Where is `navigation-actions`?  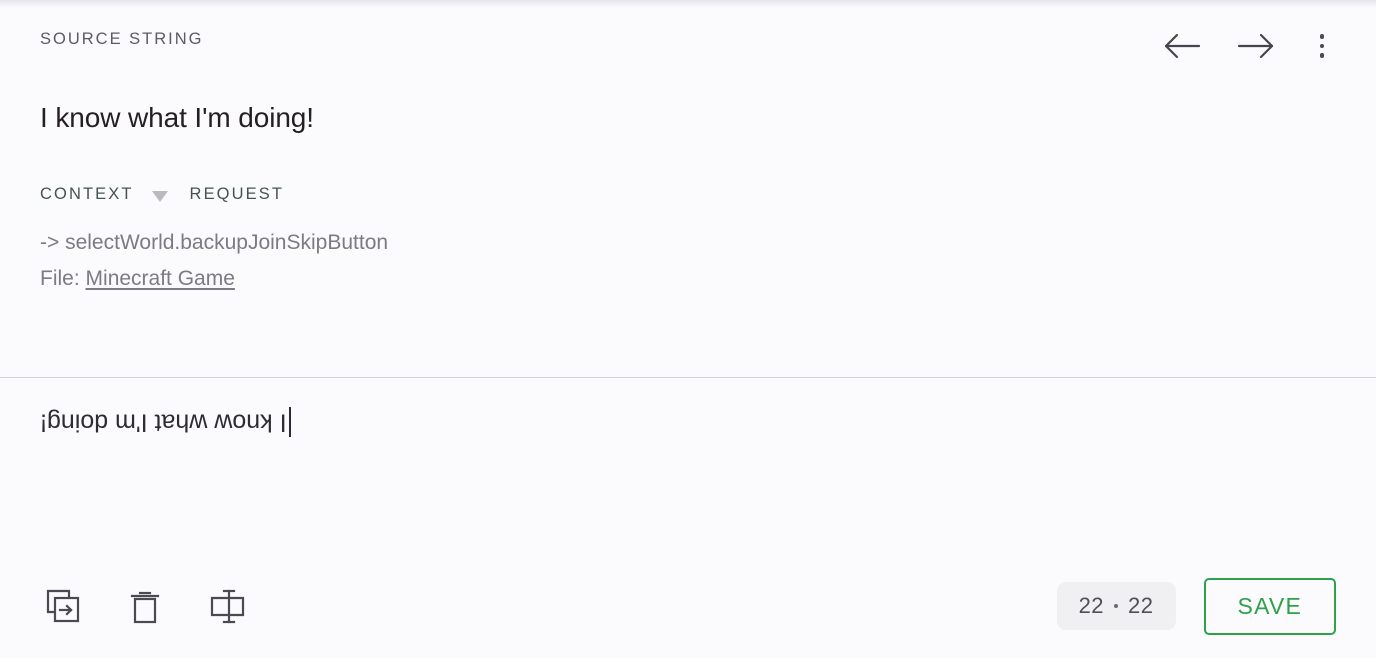 navigation-actions is located at coordinates (1248, 46).